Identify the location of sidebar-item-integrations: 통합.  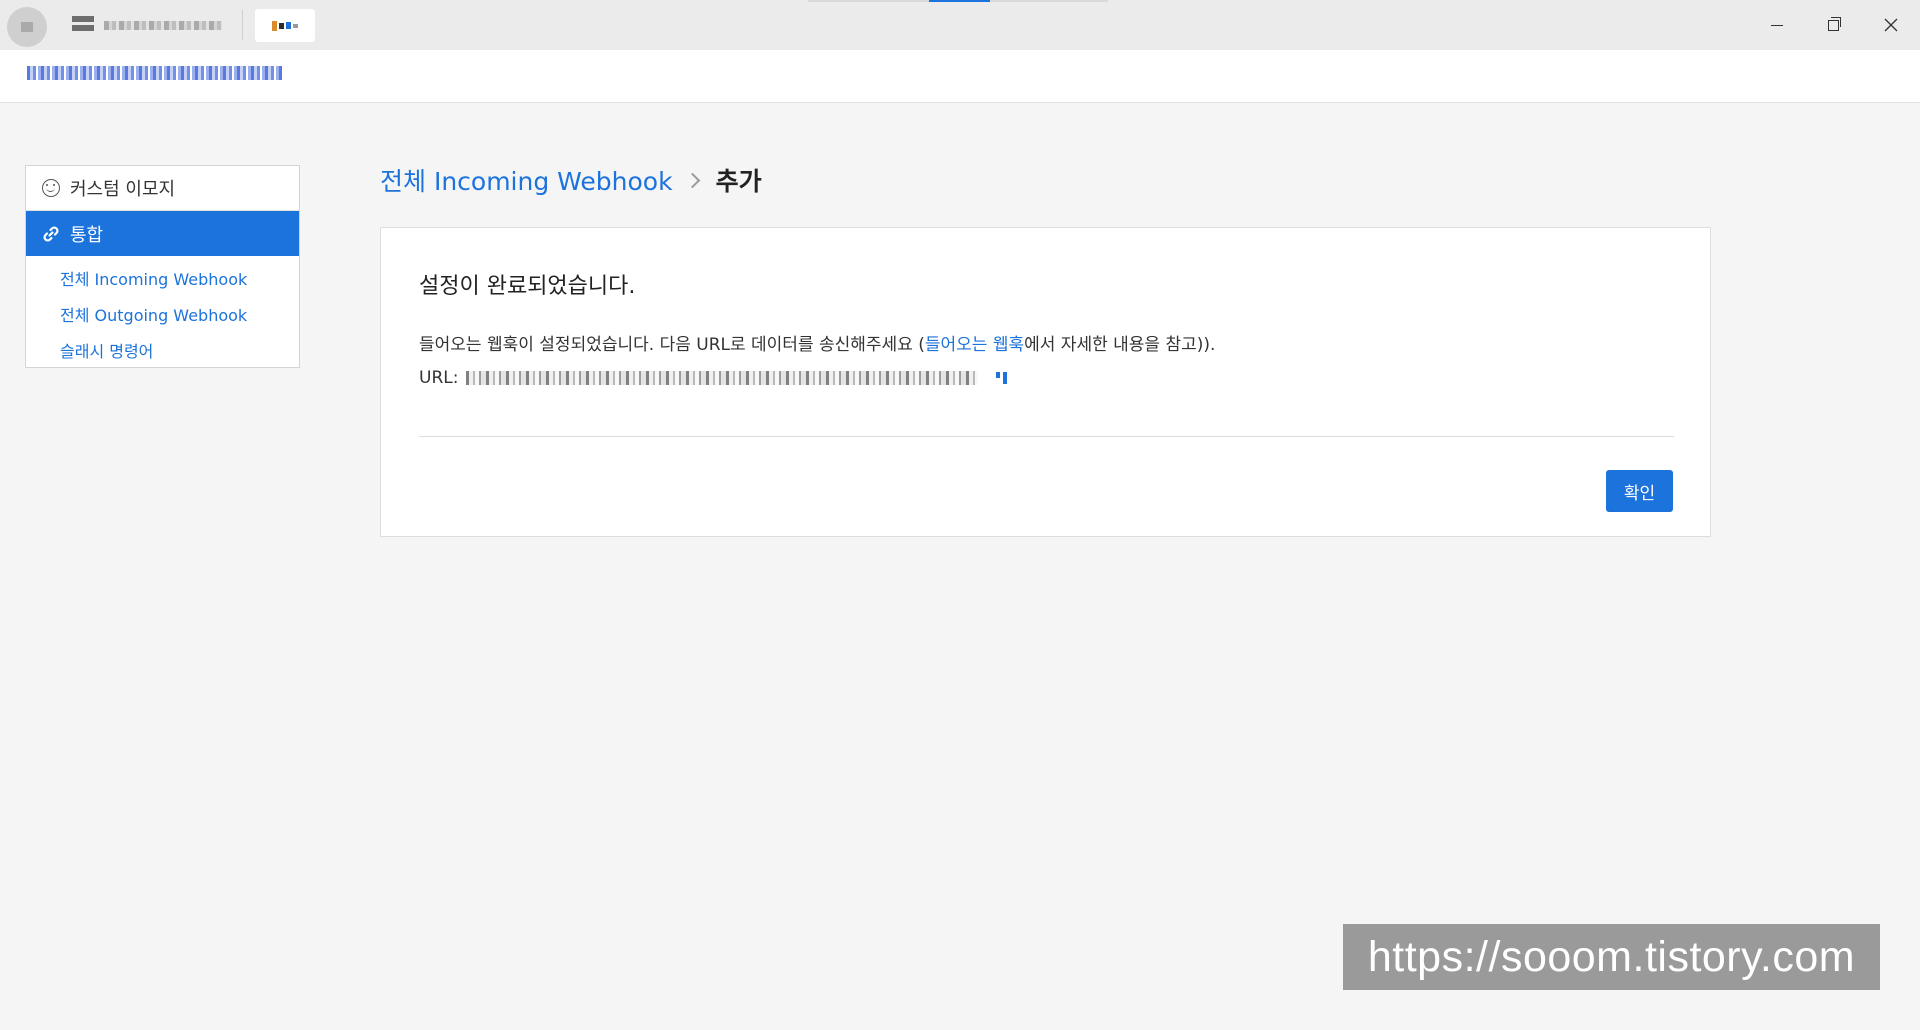
(162, 233).